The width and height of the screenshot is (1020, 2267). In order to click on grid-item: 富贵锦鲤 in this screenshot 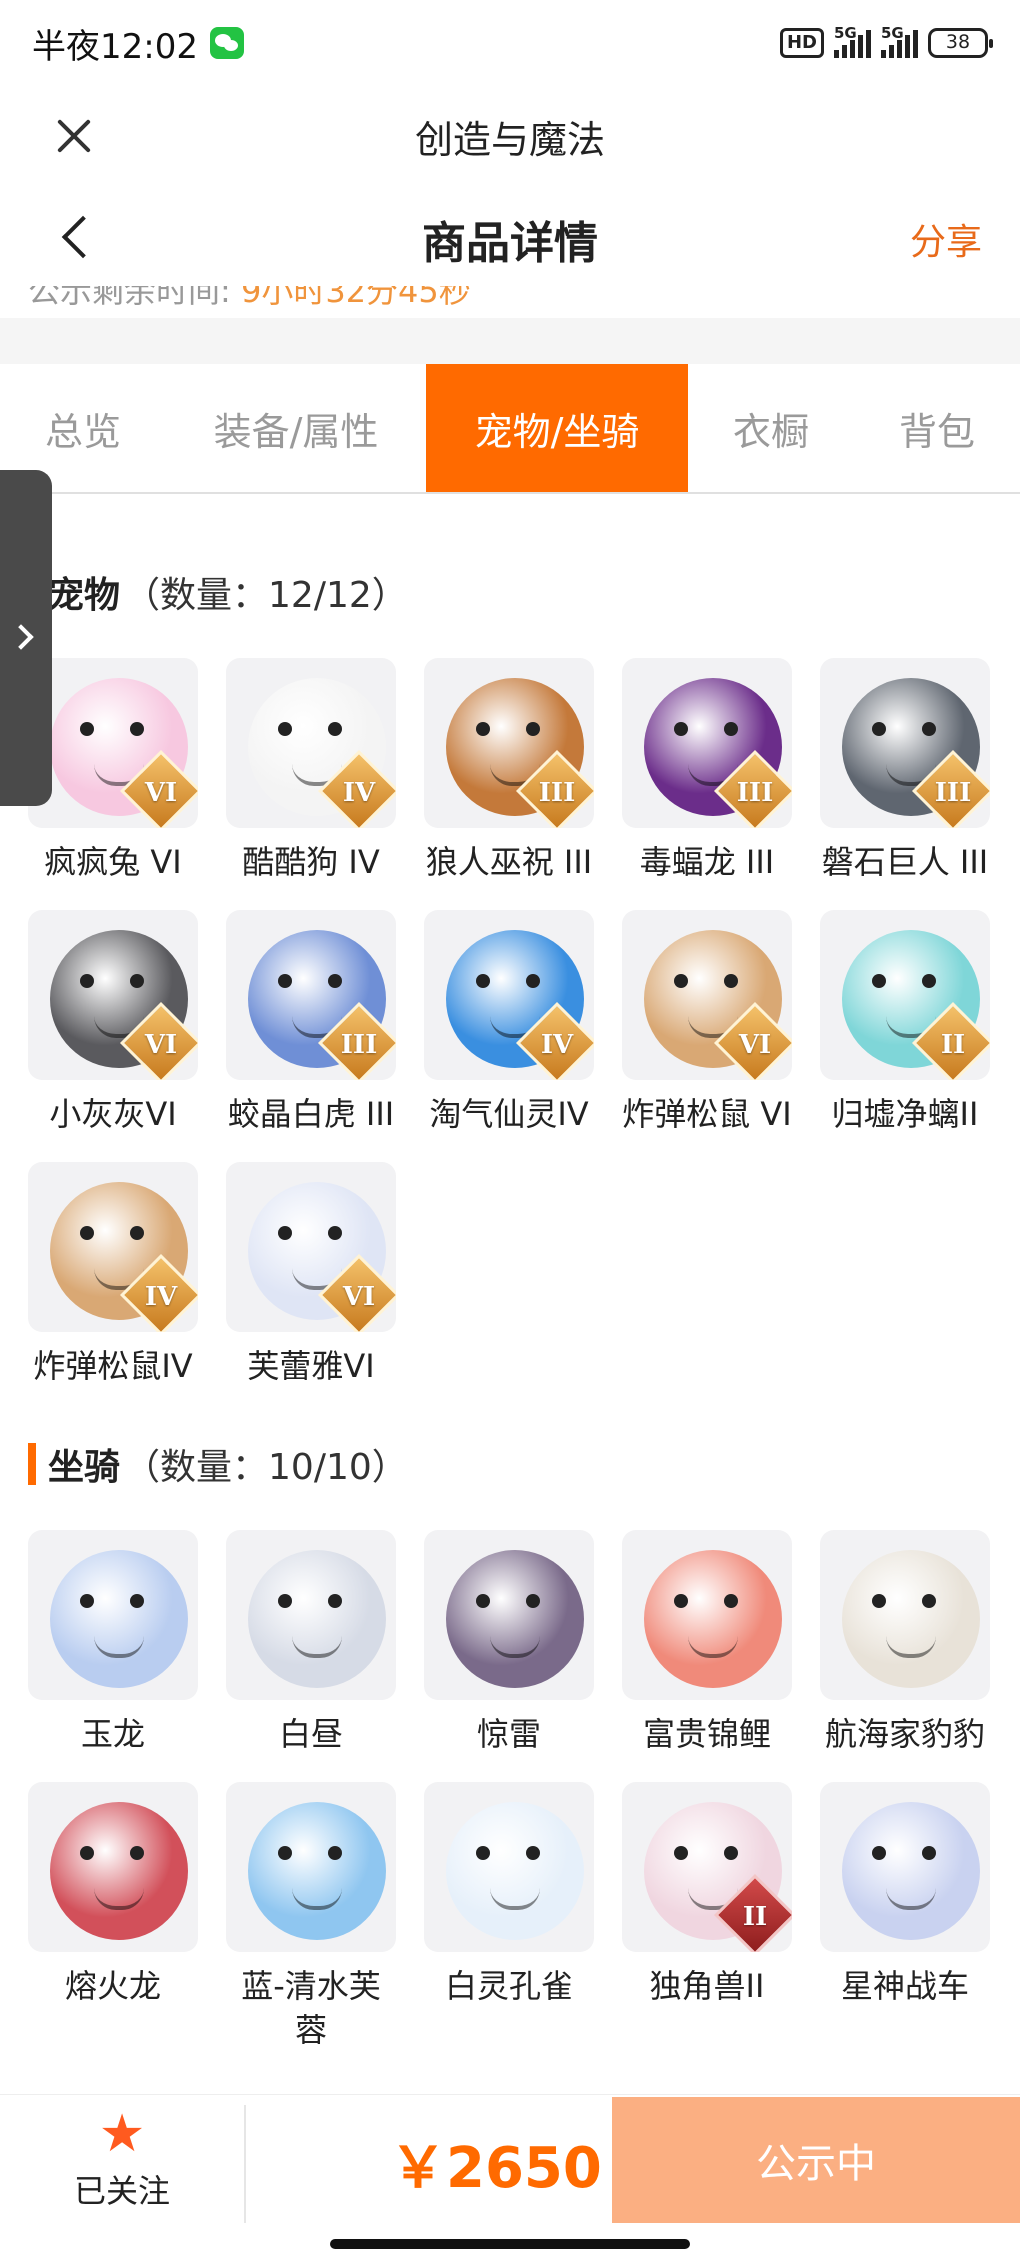, I will do `click(707, 1643)`.